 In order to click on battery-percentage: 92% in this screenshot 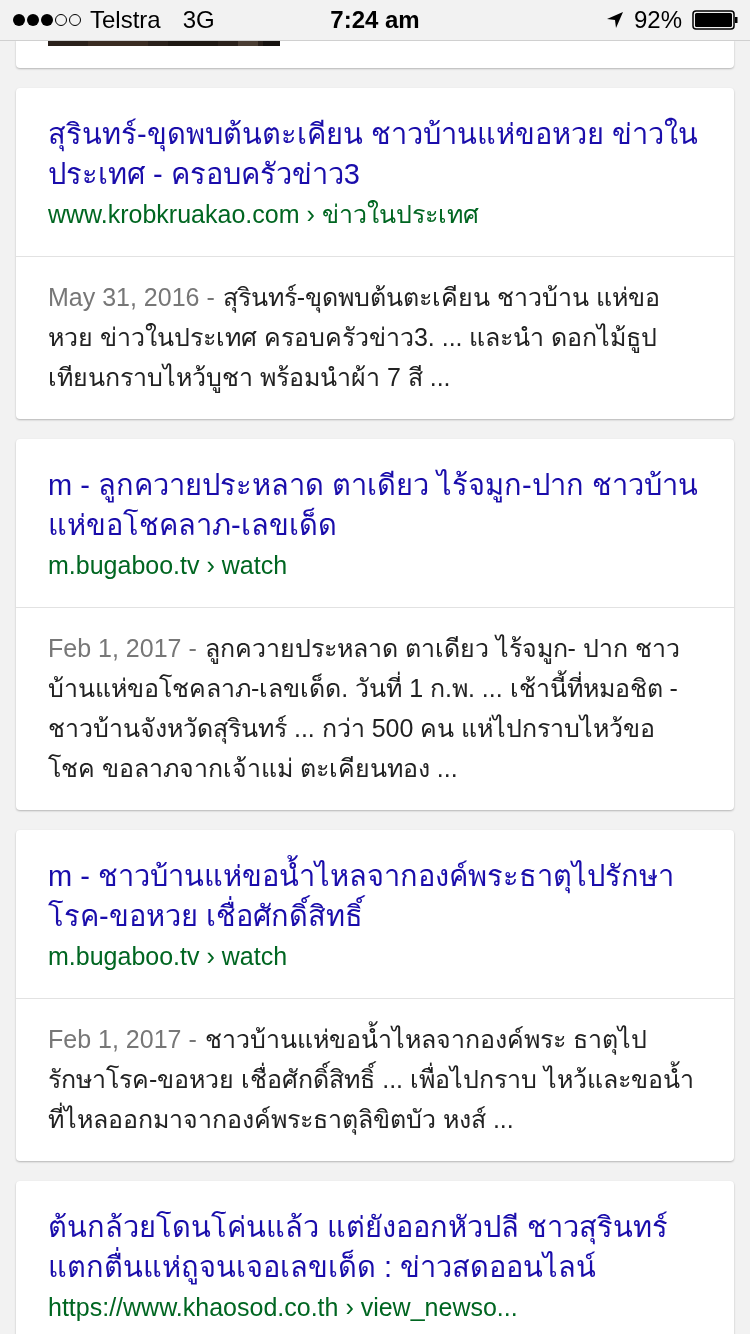, I will do `click(657, 20)`.